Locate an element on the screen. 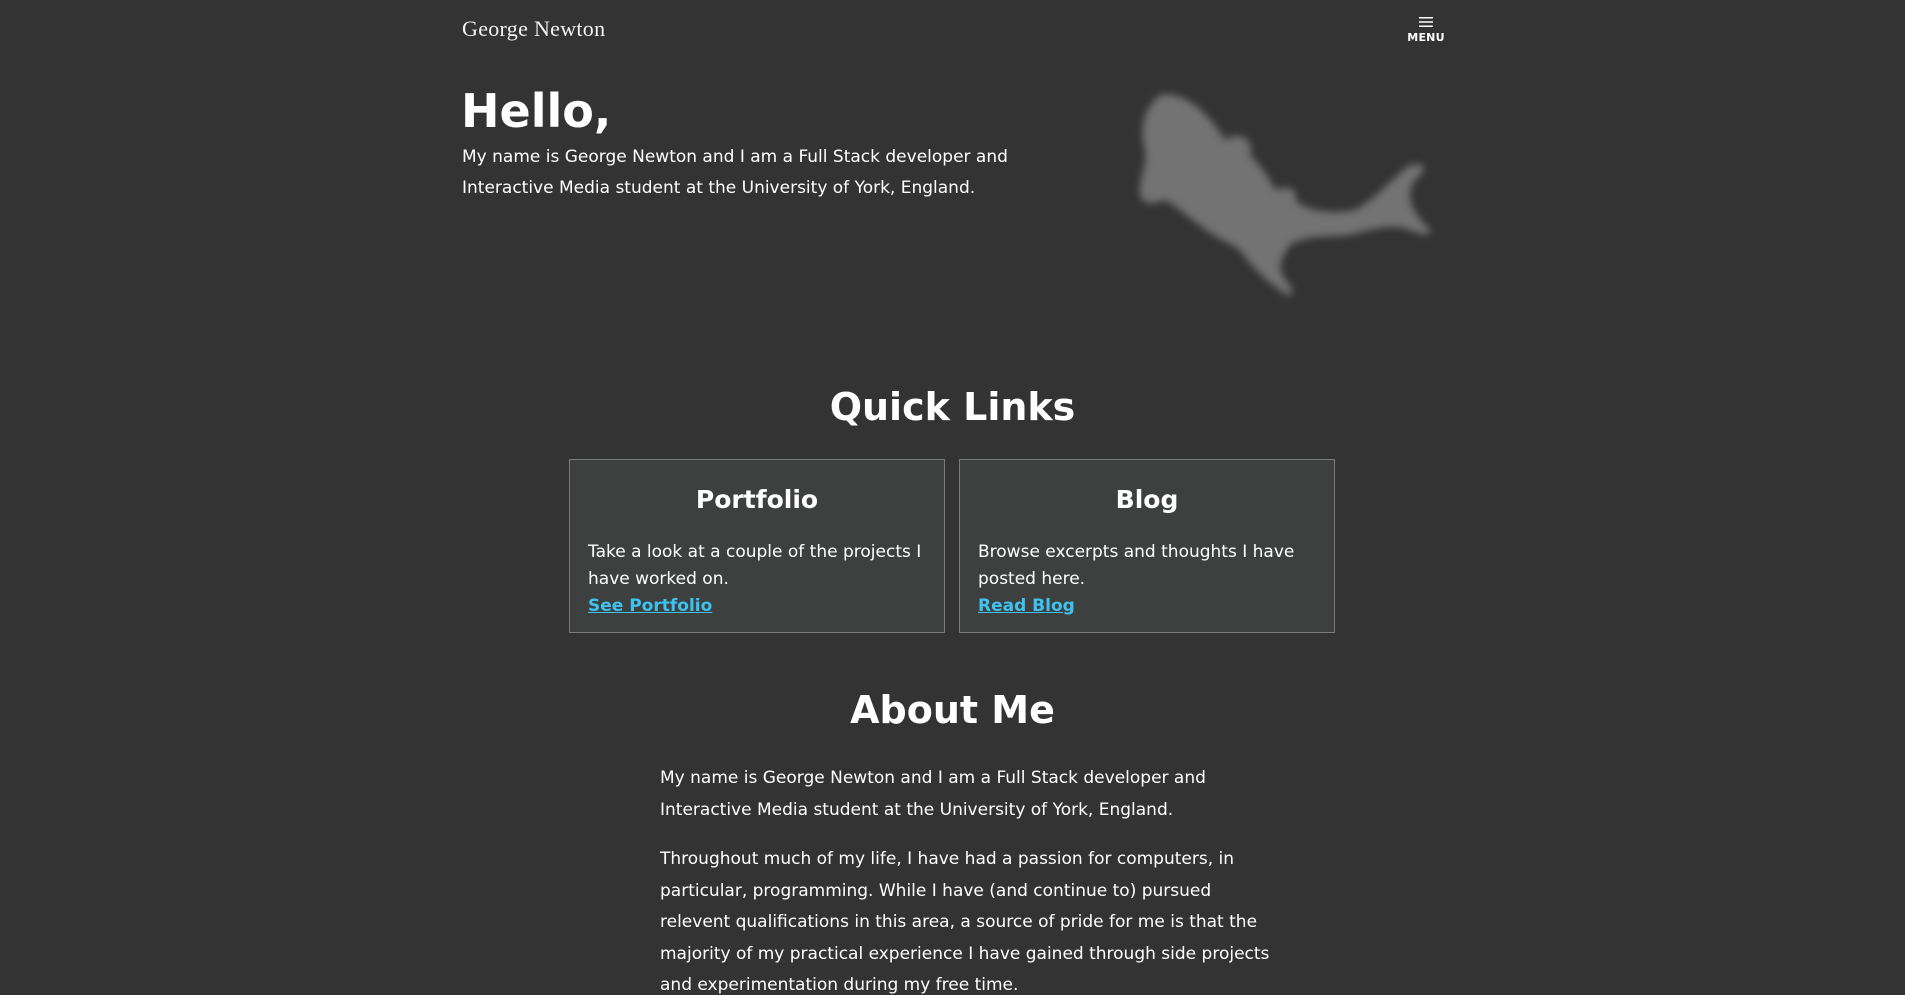 This screenshot has height=995, width=1905. blog-card-title: Blog is located at coordinates (1147, 499).